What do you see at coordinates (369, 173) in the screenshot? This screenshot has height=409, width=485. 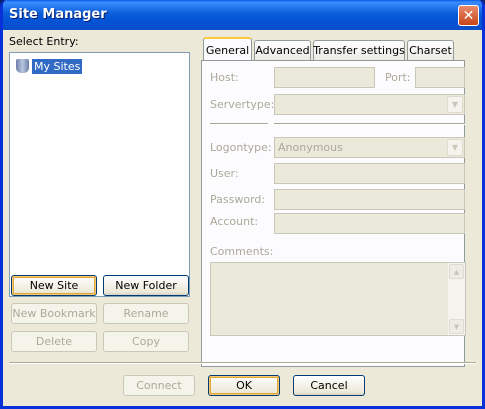 I see `user-input` at bounding box center [369, 173].